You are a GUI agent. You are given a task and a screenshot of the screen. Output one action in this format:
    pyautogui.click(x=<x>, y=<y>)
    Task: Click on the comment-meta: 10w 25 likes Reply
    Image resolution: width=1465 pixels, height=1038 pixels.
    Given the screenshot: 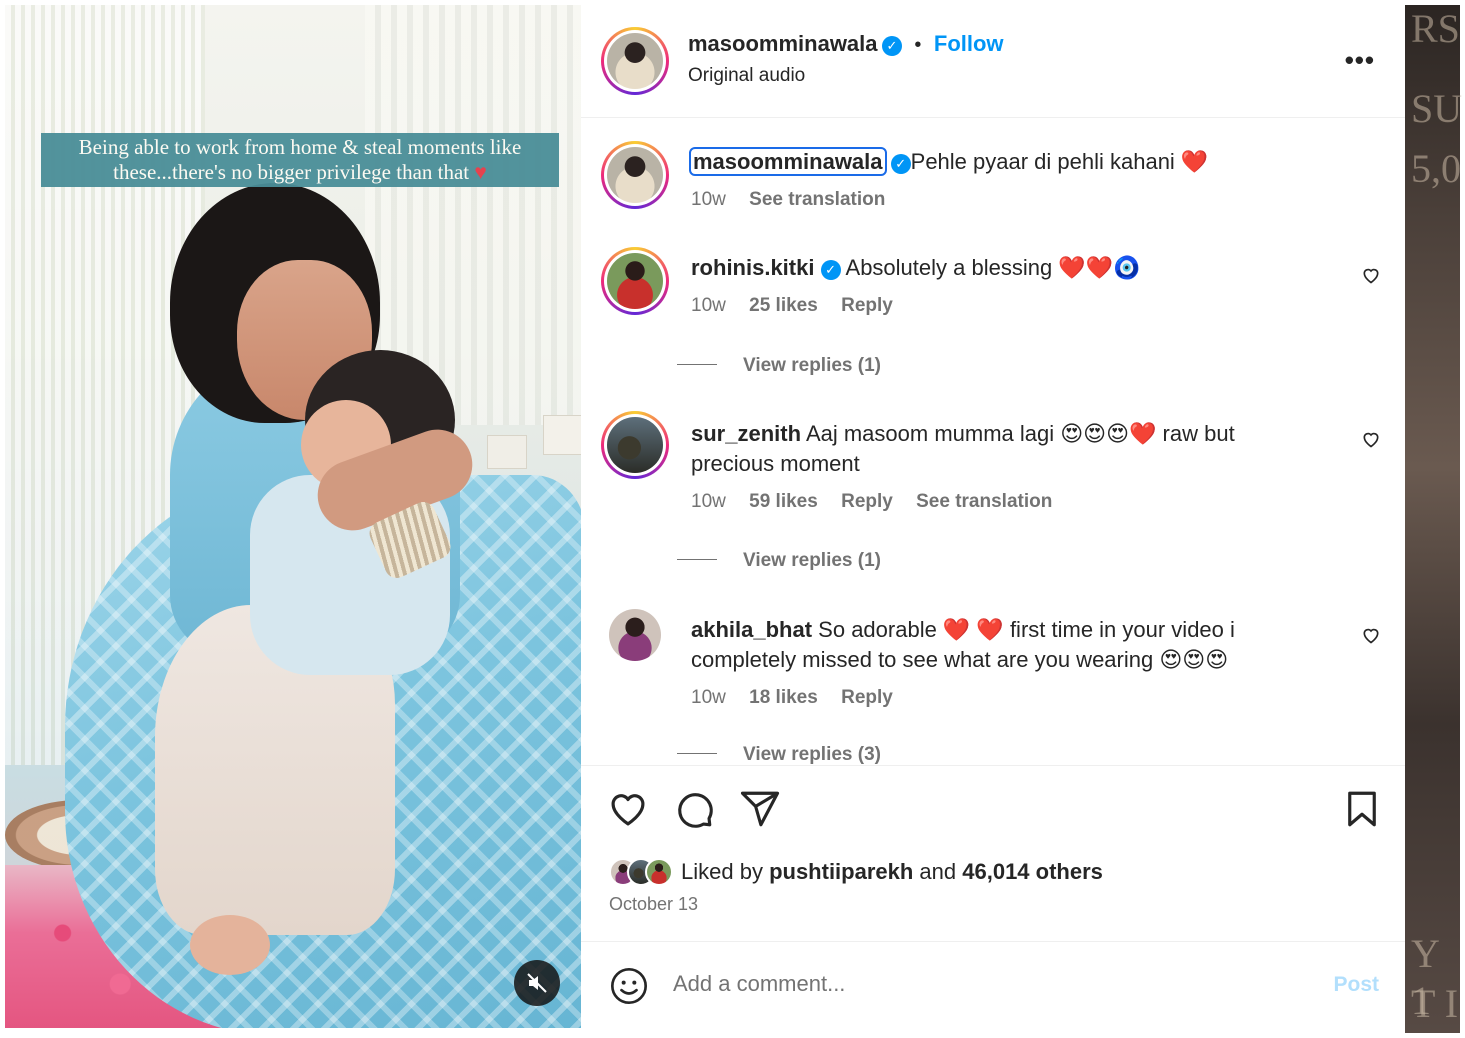 What is the action you would take?
    pyautogui.click(x=801, y=306)
    